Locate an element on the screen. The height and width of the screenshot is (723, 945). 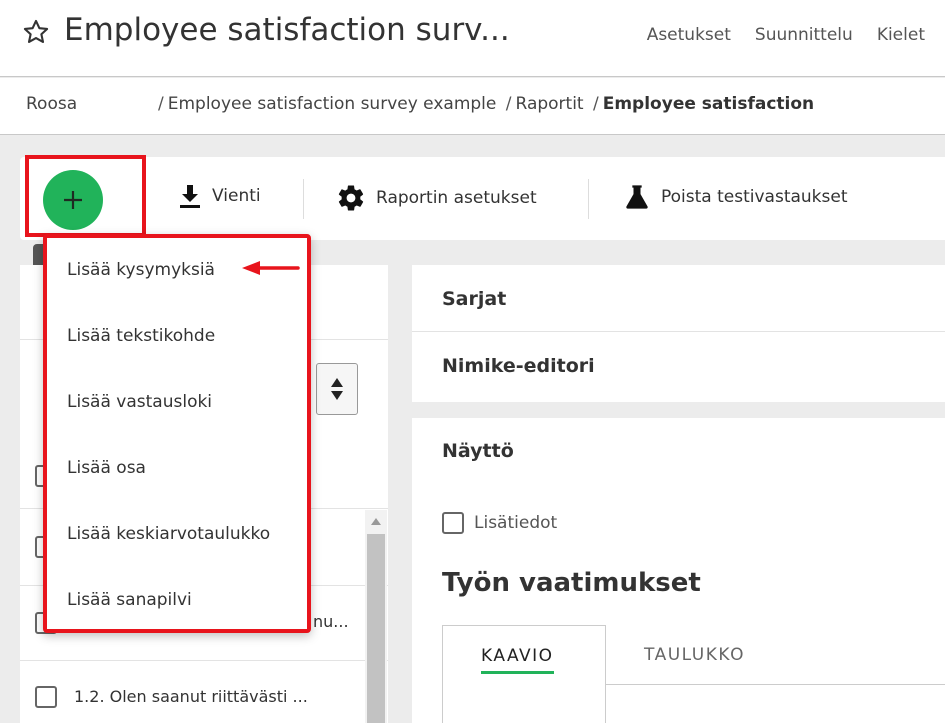
display-heading: Näyttö is located at coordinates (478, 451).